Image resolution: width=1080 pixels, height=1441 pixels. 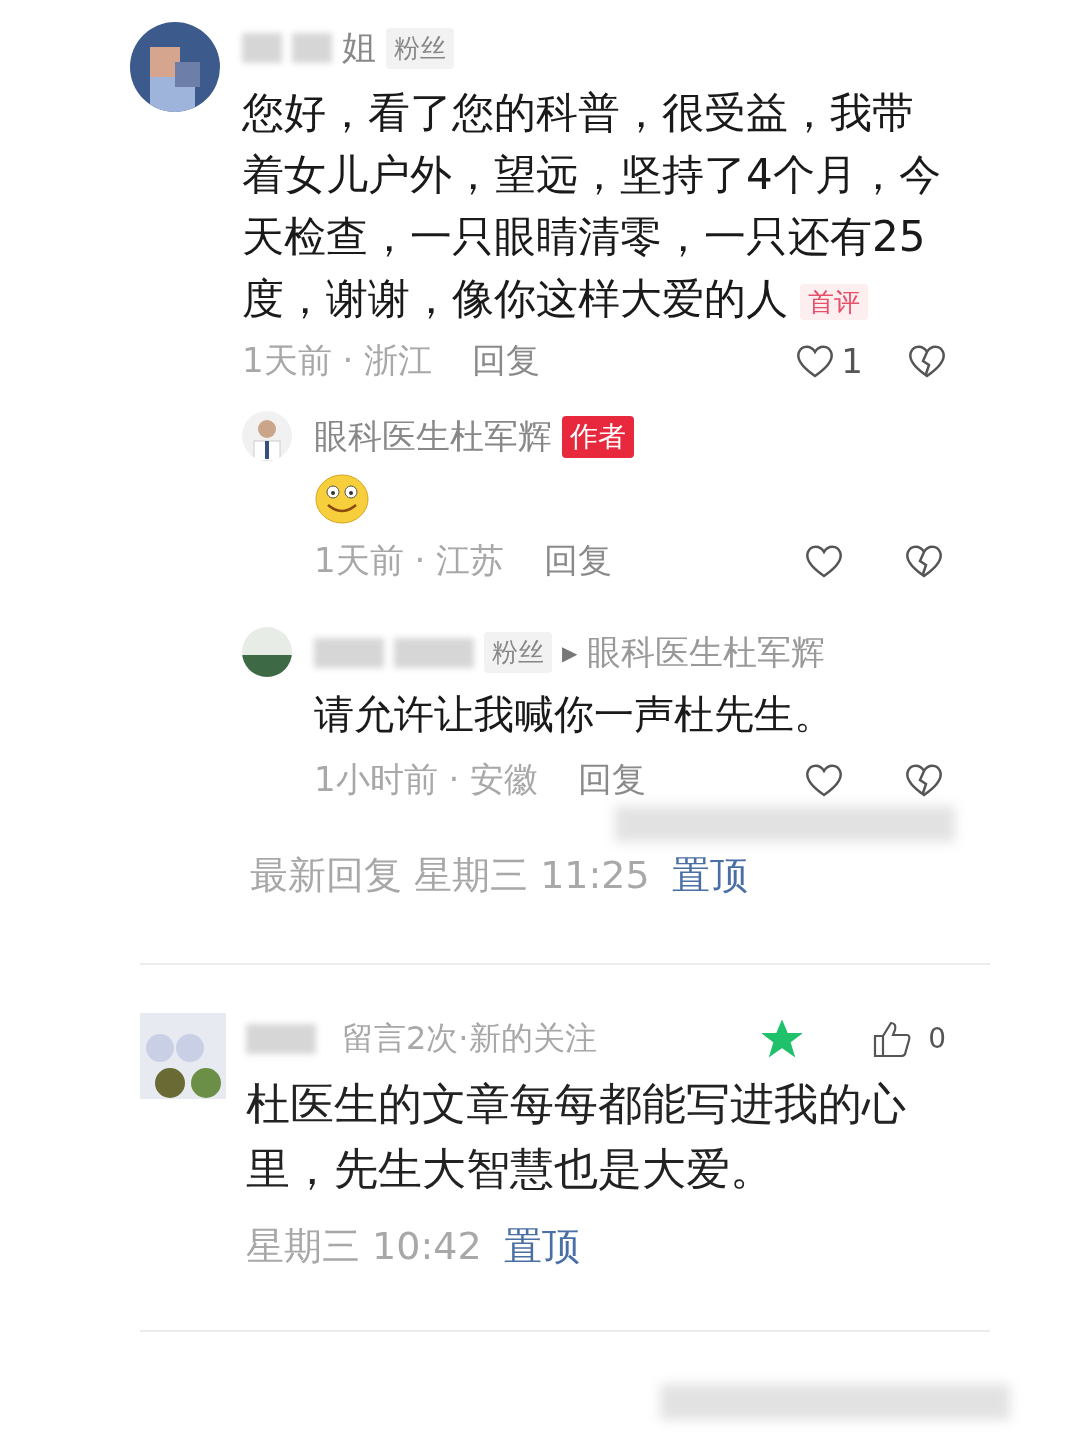 What do you see at coordinates (574, 714) in the screenshot?
I see `reply-text: 请允许让我喊你一声杜先生。` at bounding box center [574, 714].